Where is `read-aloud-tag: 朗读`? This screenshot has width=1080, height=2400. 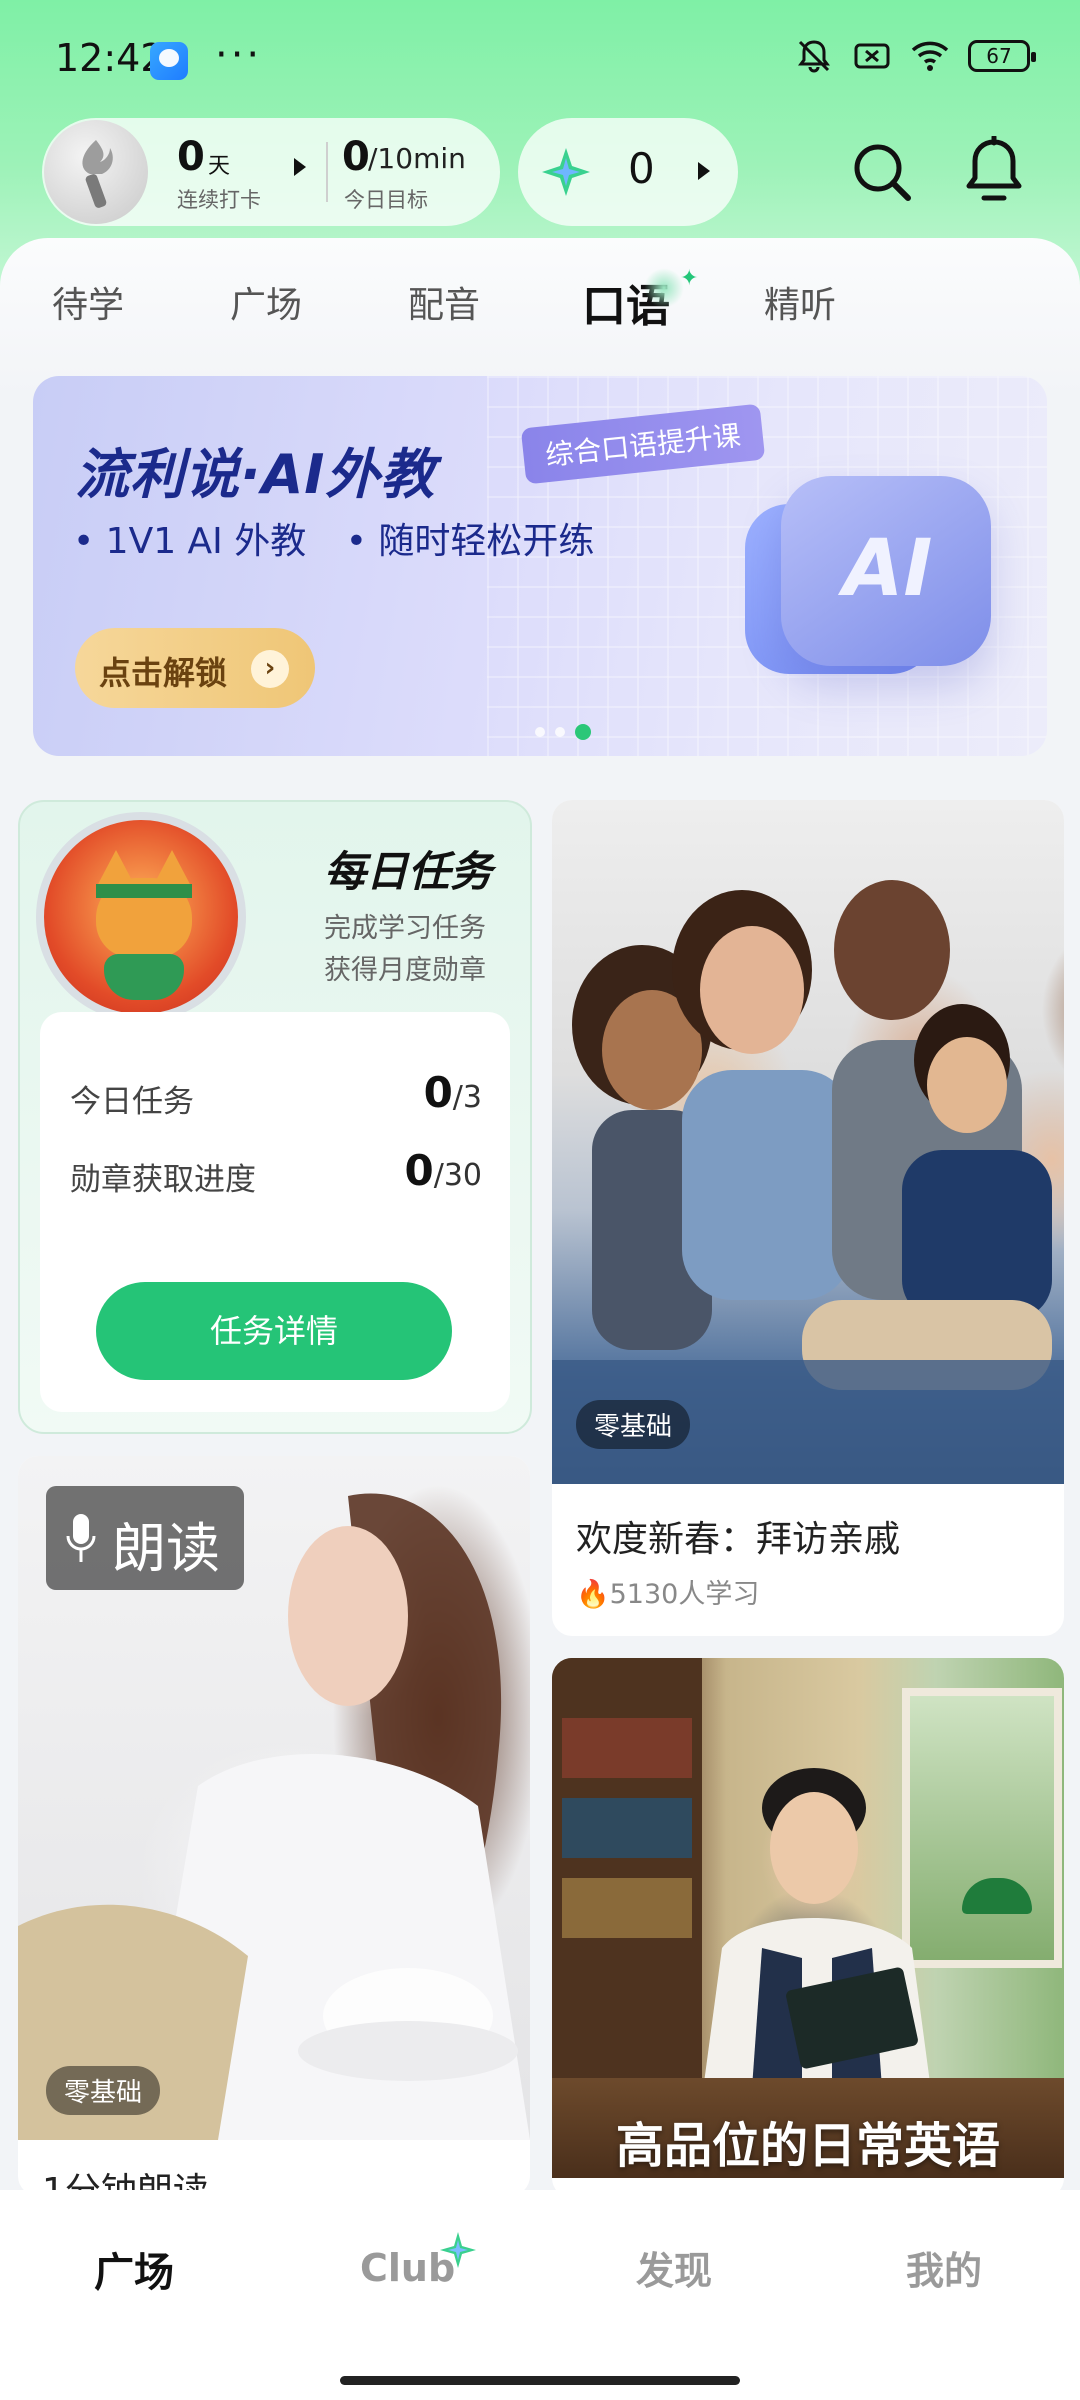
read-aloud-tag: 朗读 is located at coordinates (145, 1538).